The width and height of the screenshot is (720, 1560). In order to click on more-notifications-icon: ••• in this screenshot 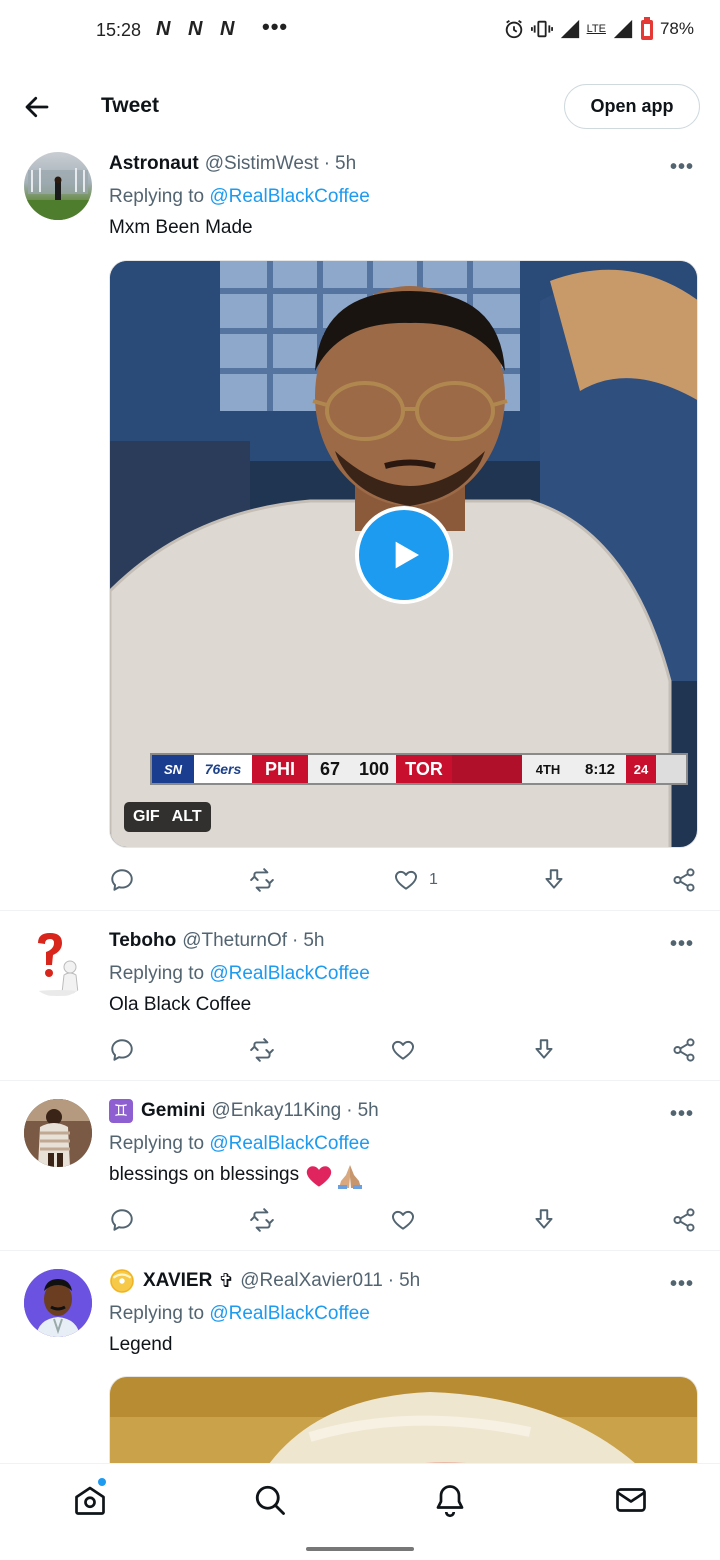, I will do `click(275, 26)`.